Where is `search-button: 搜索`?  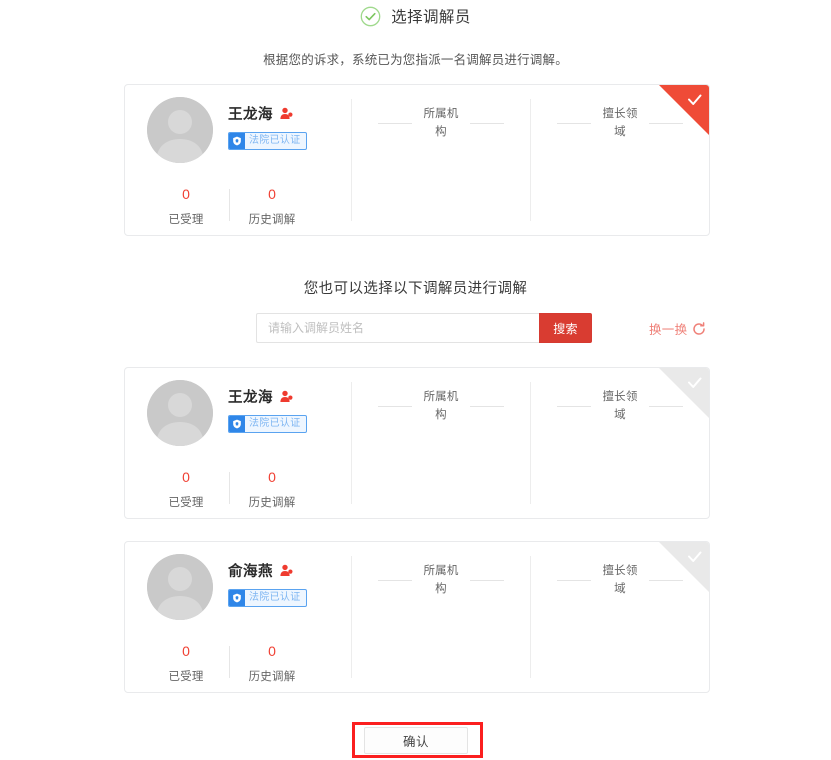
search-button: 搜索 is located at coordinates (565, 328).